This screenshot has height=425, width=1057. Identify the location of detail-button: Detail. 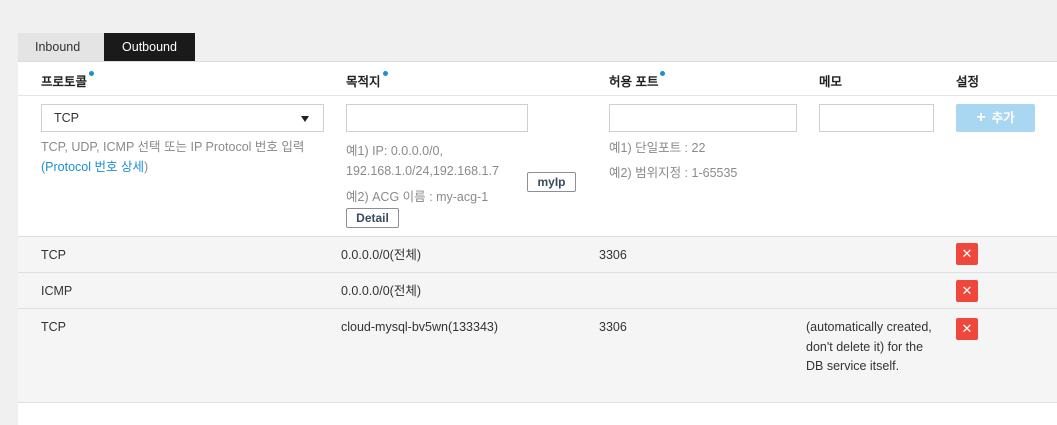
(372, 218).